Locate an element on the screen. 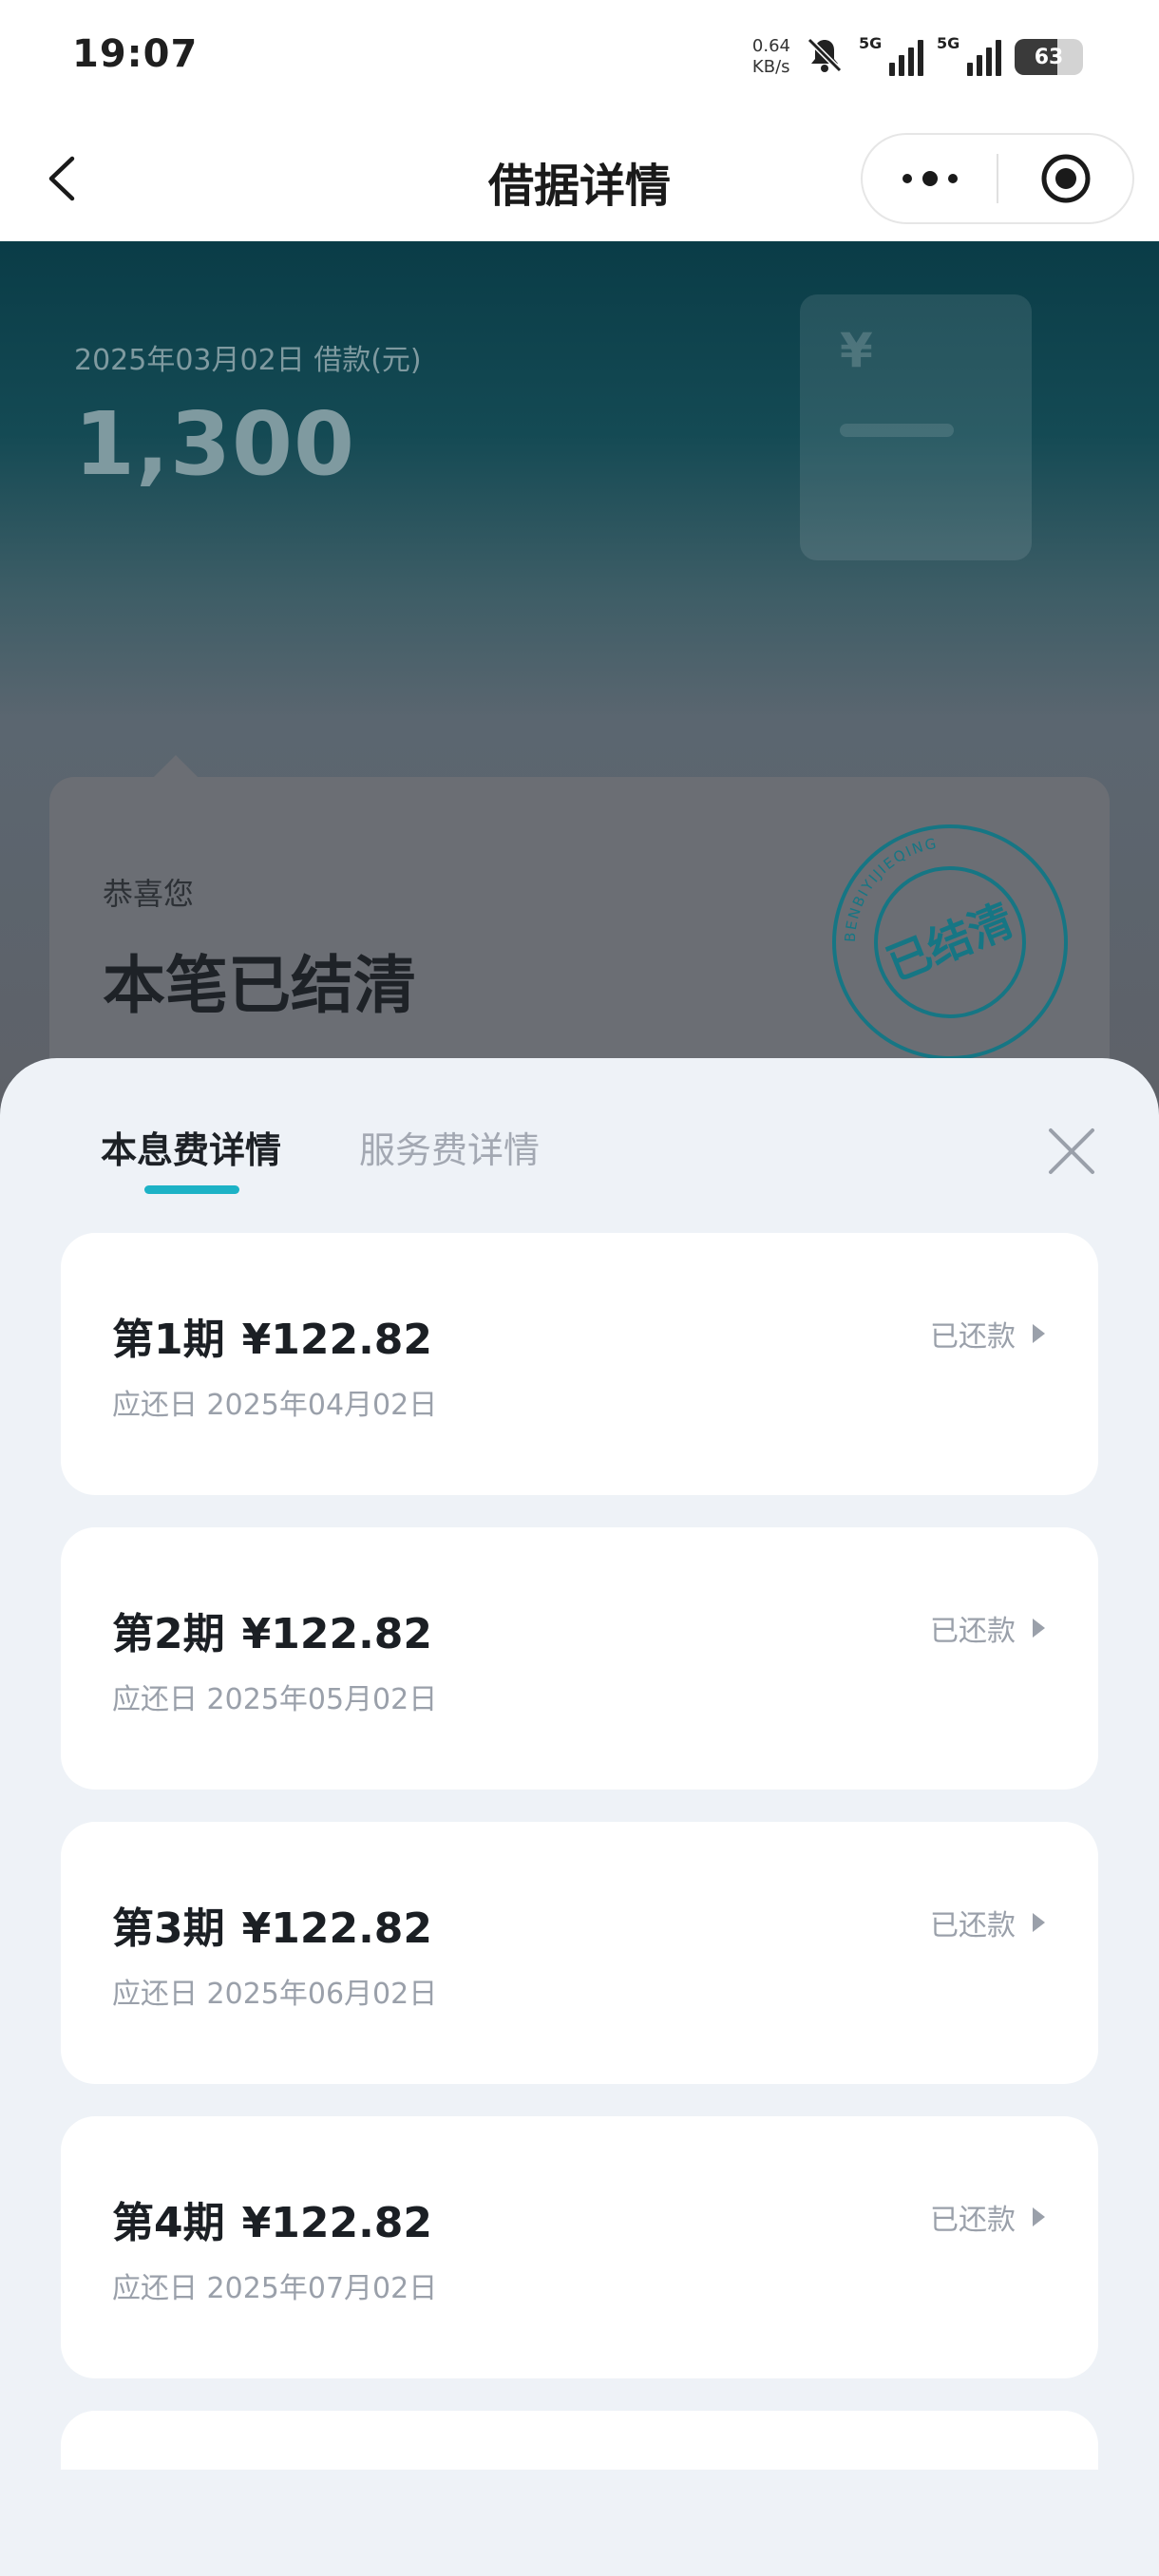 The height and width of the screenshot is (2576, 1159). period-due-date: 应还日 2025年05月02日 is located at coordinates (275, 1699).